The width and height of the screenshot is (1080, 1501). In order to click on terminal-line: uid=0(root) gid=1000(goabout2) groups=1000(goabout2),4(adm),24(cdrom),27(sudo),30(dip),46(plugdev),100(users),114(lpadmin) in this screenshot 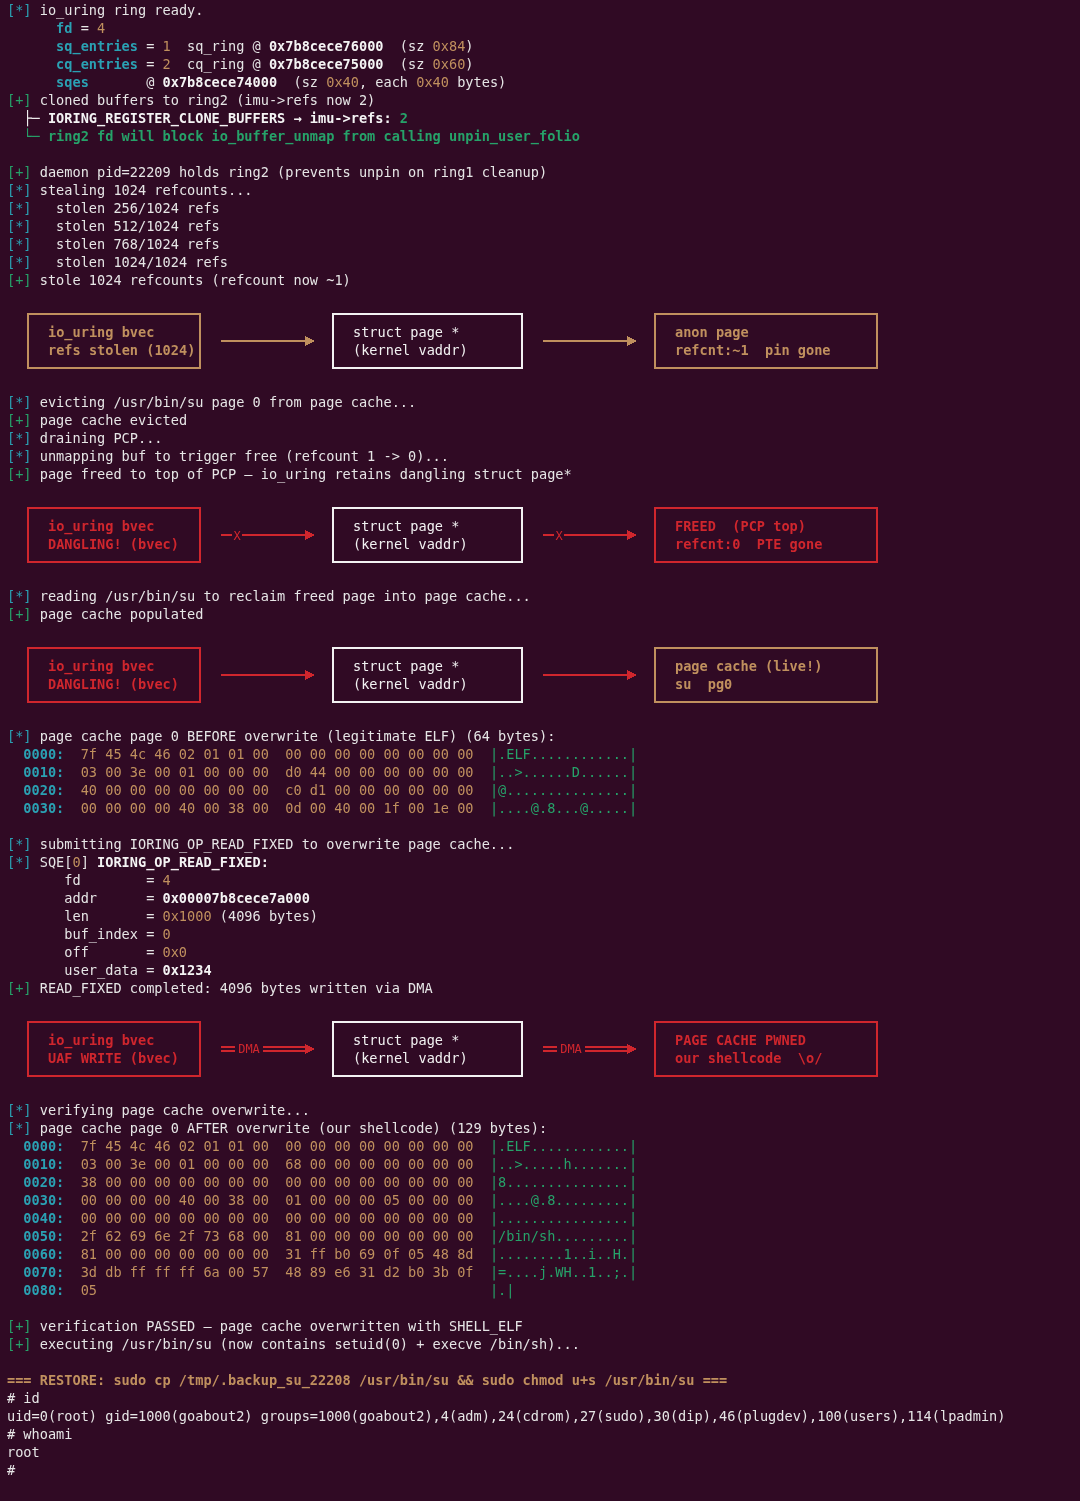, I will do `click(507, 1416)`.